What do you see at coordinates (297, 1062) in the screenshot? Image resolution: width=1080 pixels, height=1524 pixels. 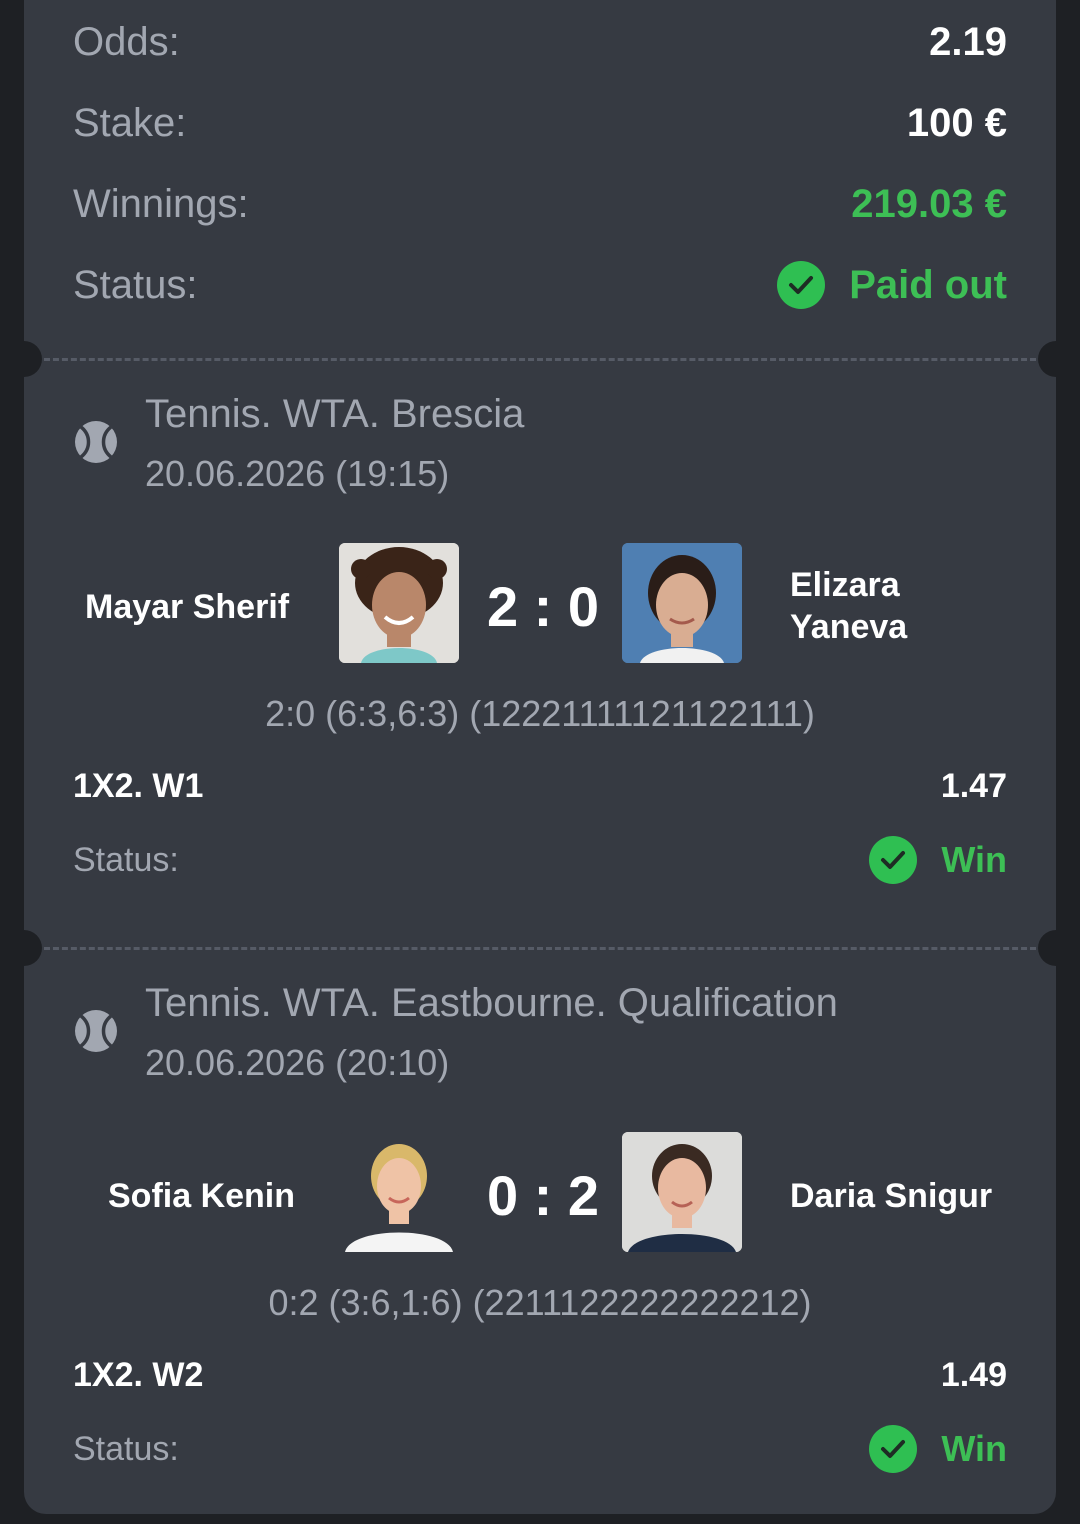 I see `event-date: 20.06.2026 (20:10)` at bounding box center [297, 1062].